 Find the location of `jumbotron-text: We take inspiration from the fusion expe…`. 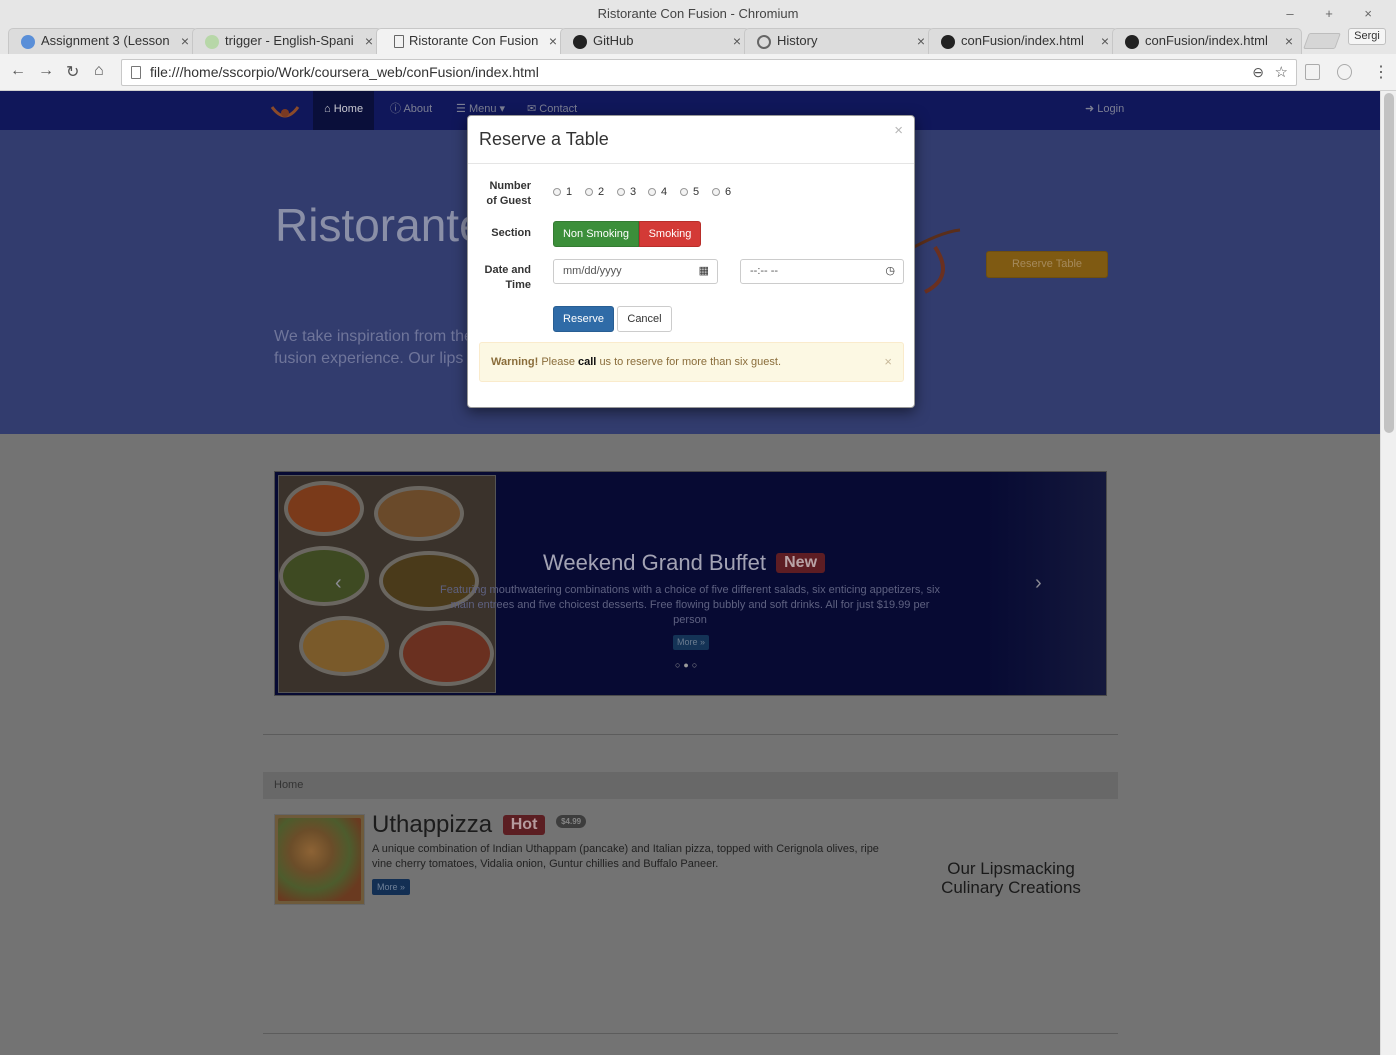

jumbotron-text: We take inspiration from the fusion expe… is located at coordinates (373, 347).